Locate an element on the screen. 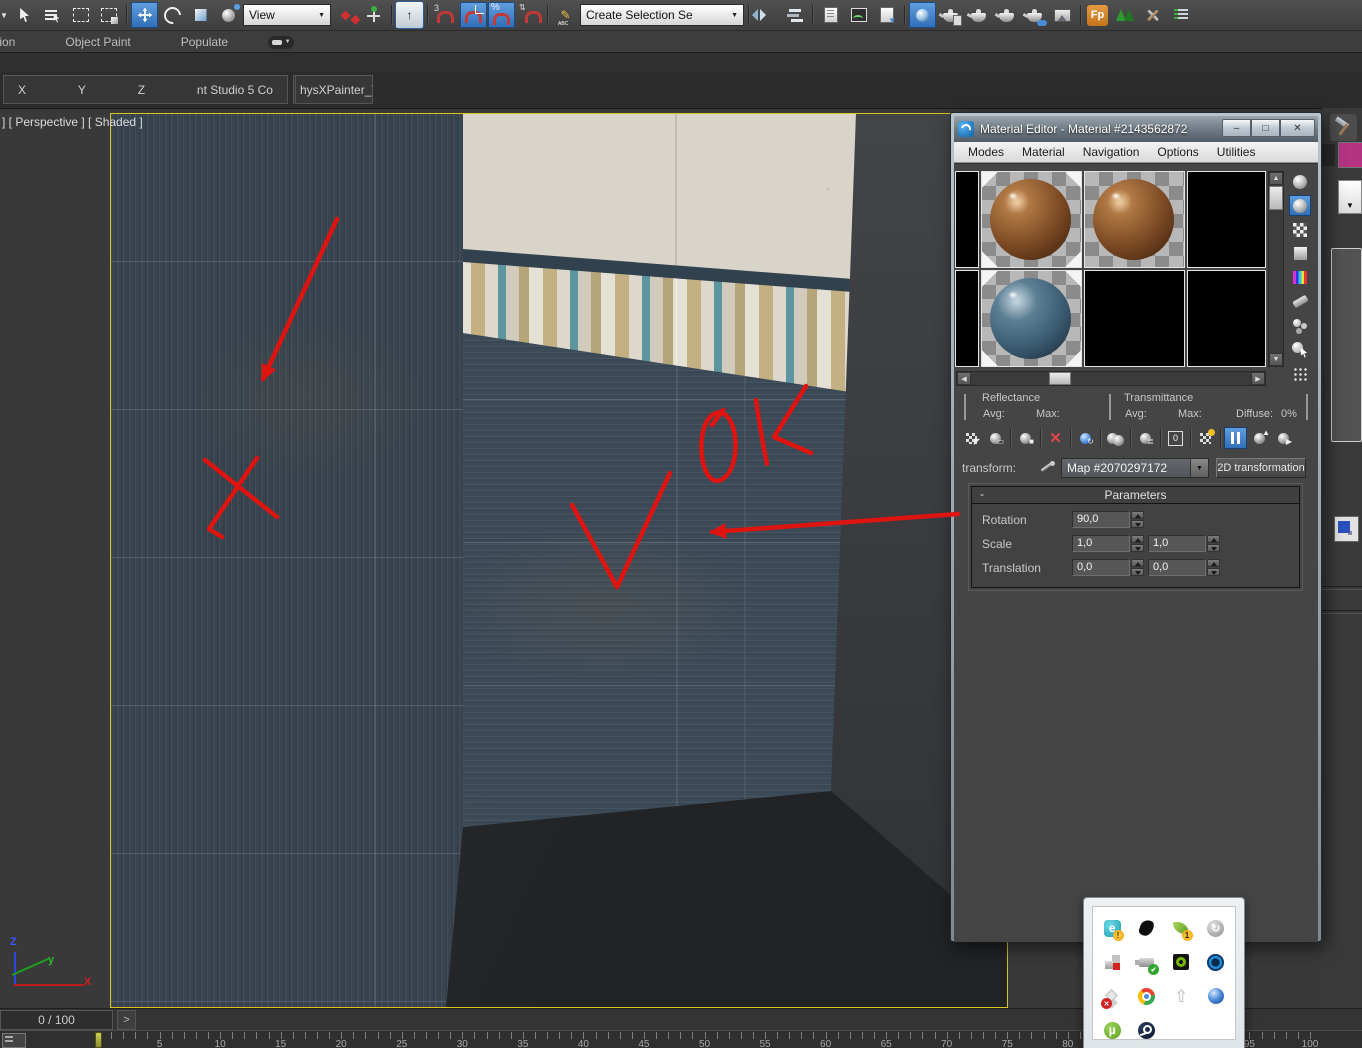 Image resolution: width=1362 pixels, height=1048 pixels. parameters-header: - Parameters is located at coordinates (1135, 495).